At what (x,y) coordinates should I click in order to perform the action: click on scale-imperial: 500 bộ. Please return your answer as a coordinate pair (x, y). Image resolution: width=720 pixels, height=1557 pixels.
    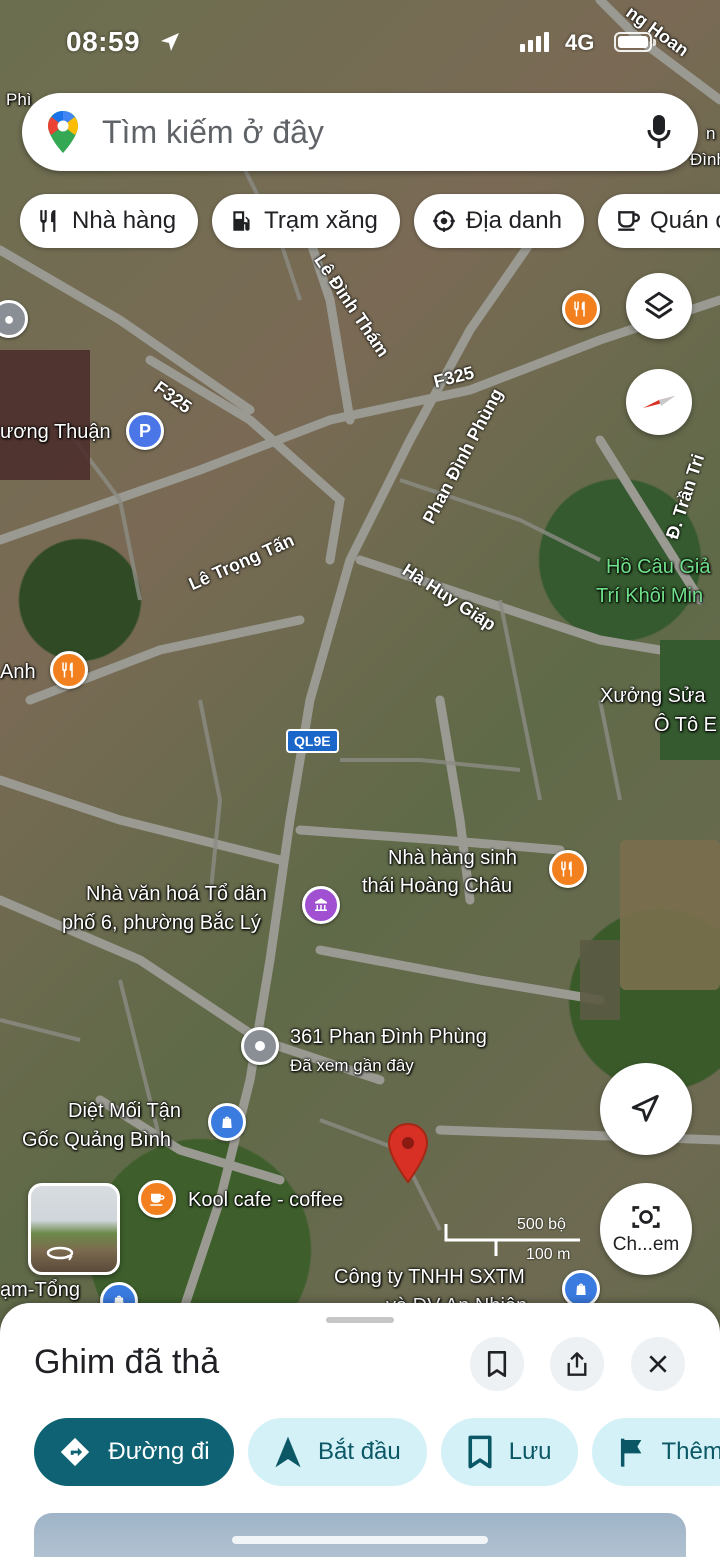
    Looking at the image, I should click on (541, 1224).